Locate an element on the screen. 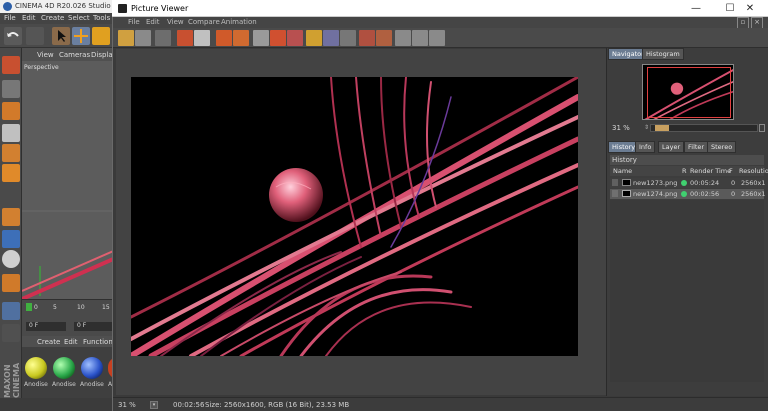  points-mode-icon is located at coordinates (11, 133).